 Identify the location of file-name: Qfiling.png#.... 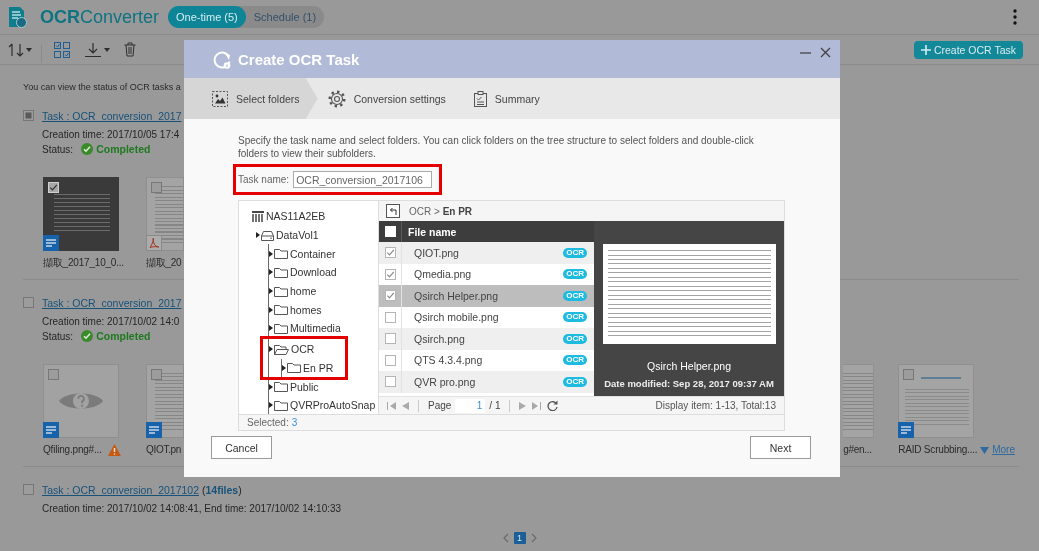
(72, 450).